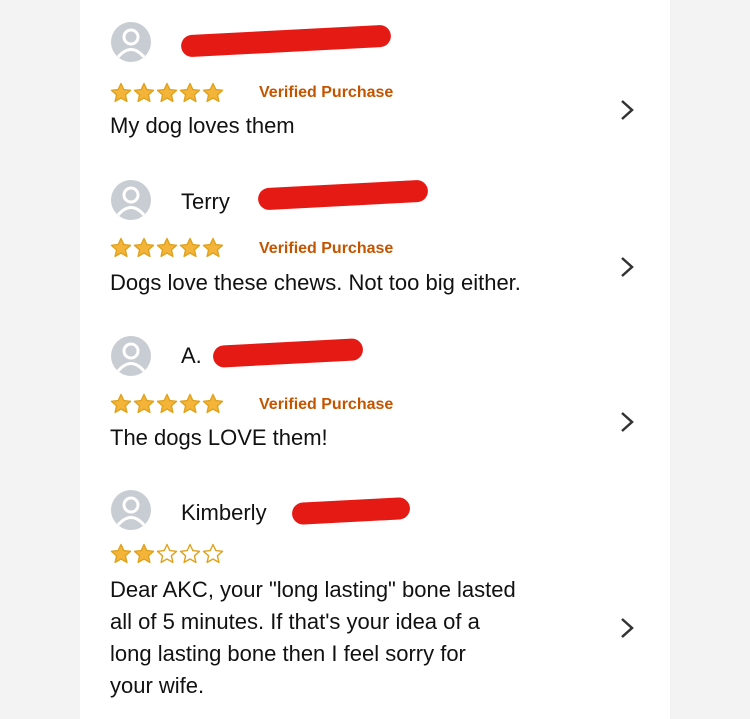 This screenshot has height=719, width=750. What do you see at coordinates (157, 685) in the screenshot?
I see `review-text-line: your wife.` at bounding box center [157, 685].